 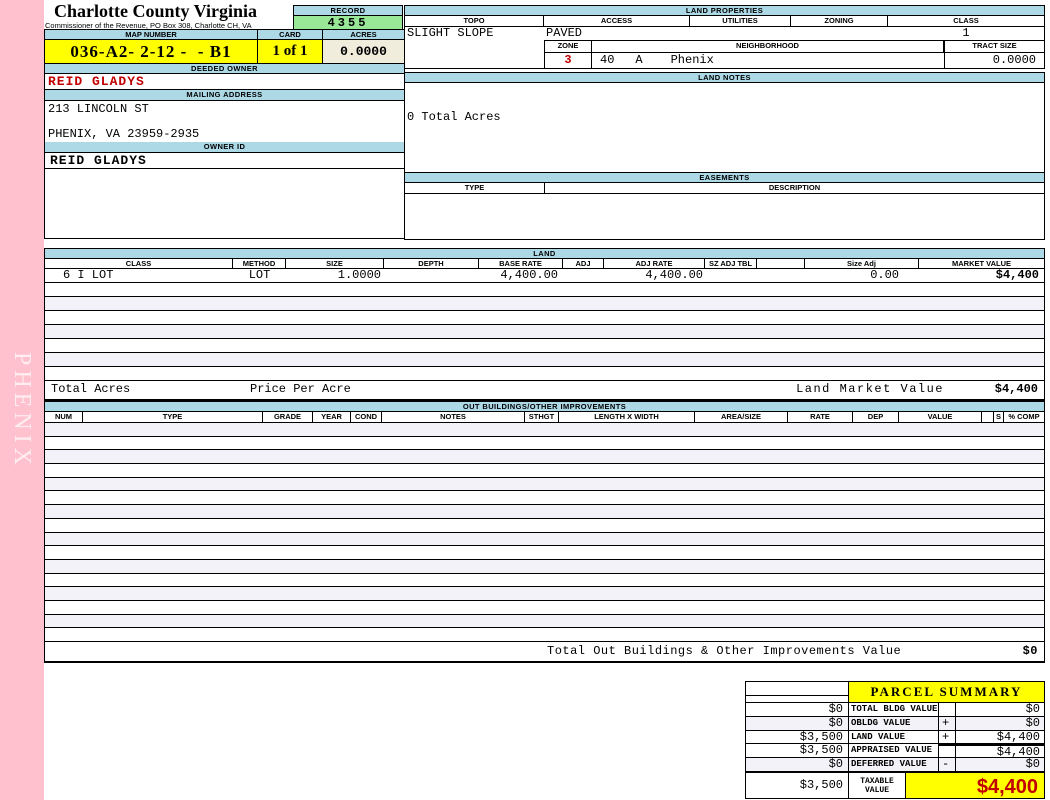 I want to click on neighborhood-value: 40 A Phenix, so click(x=768, y=60).